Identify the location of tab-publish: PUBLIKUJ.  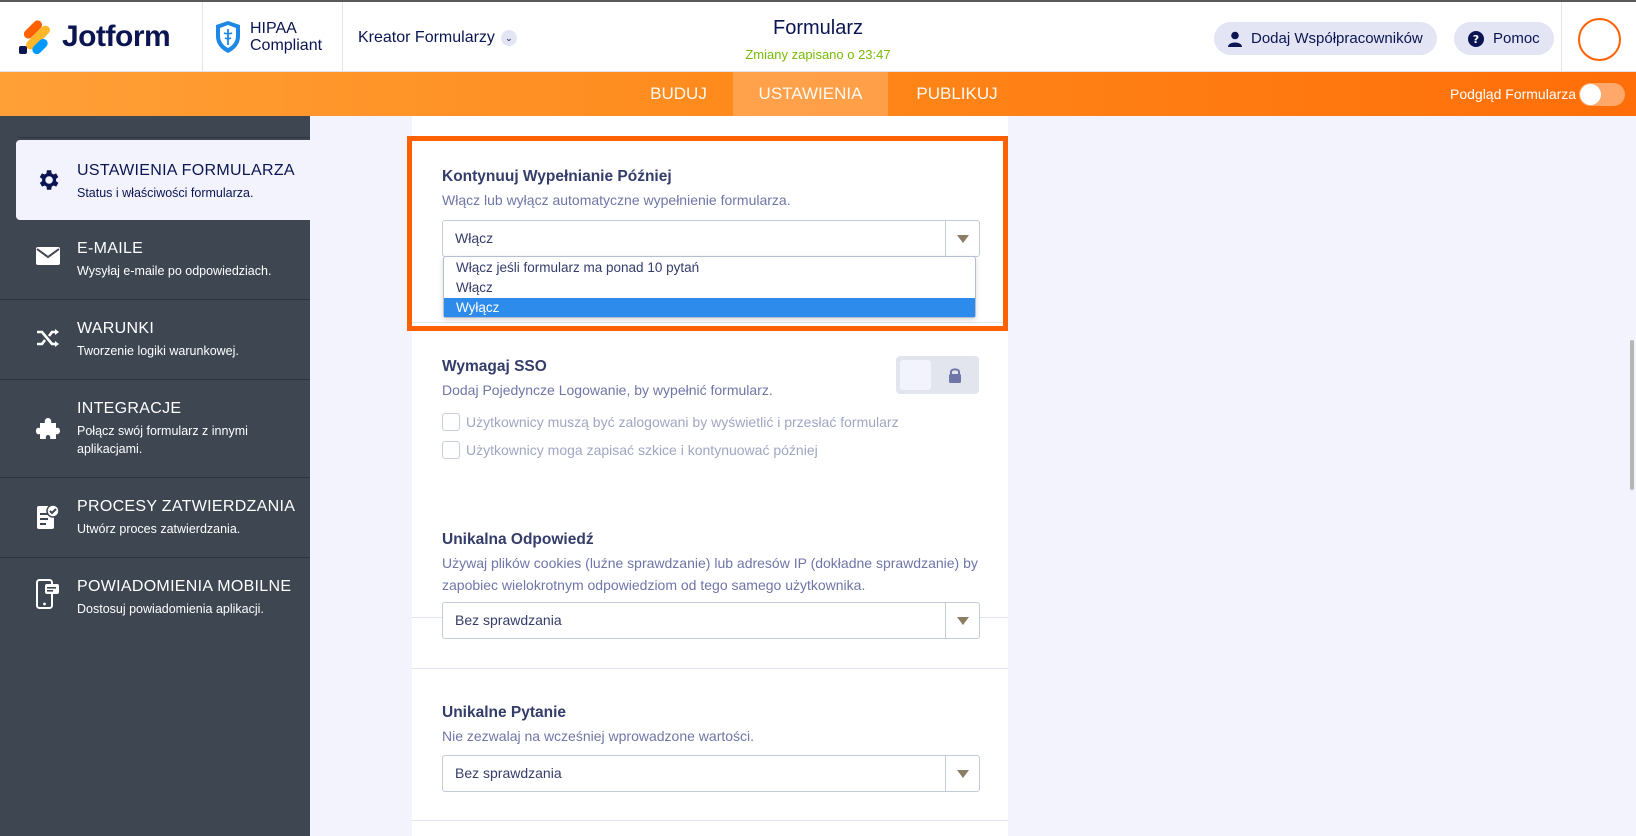
(957, 94).